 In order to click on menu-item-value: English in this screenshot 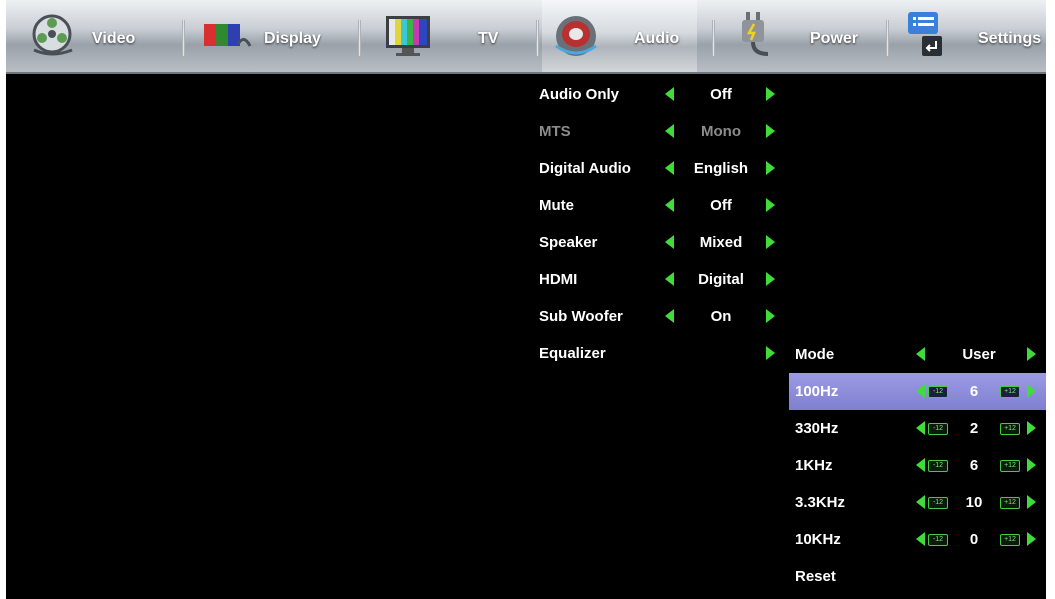, I will do `click(721, 168)`.